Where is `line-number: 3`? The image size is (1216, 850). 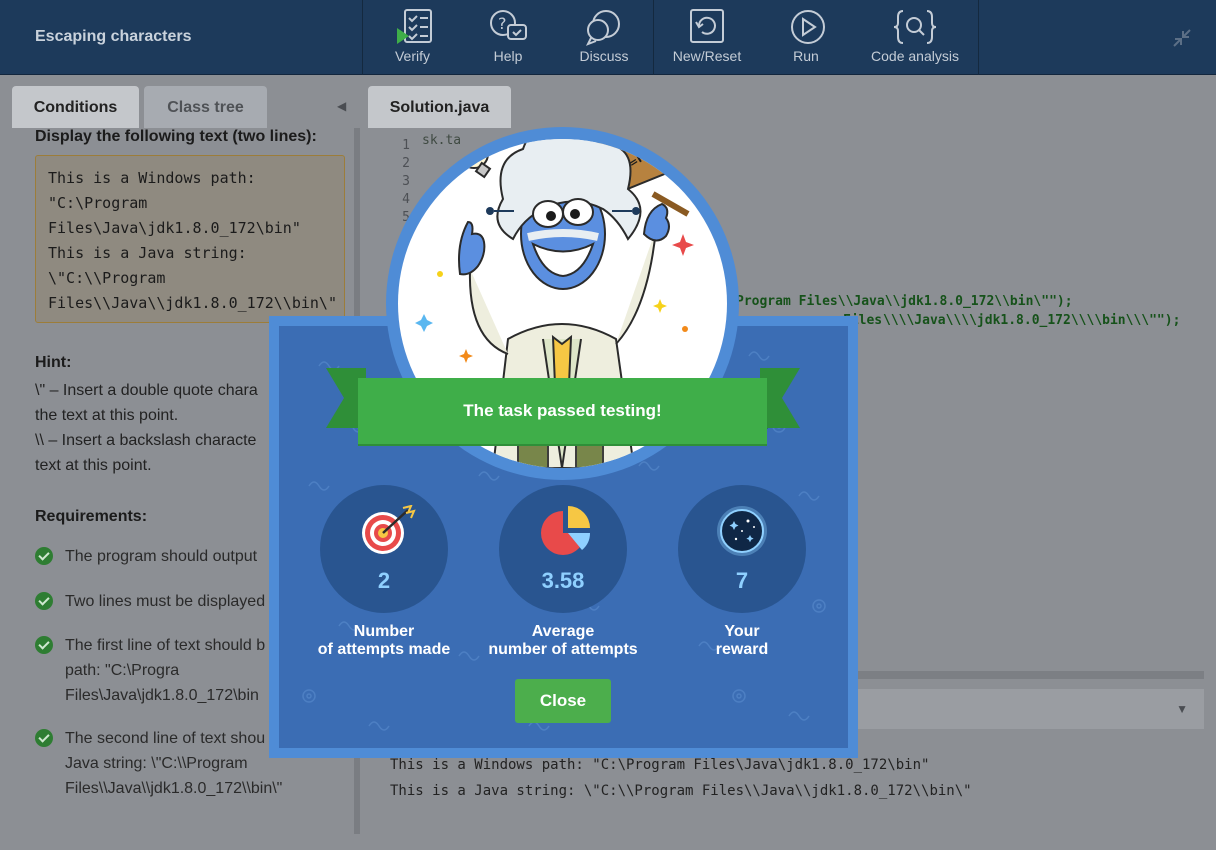 line-number: 3 is located at coordinates (406, 181).